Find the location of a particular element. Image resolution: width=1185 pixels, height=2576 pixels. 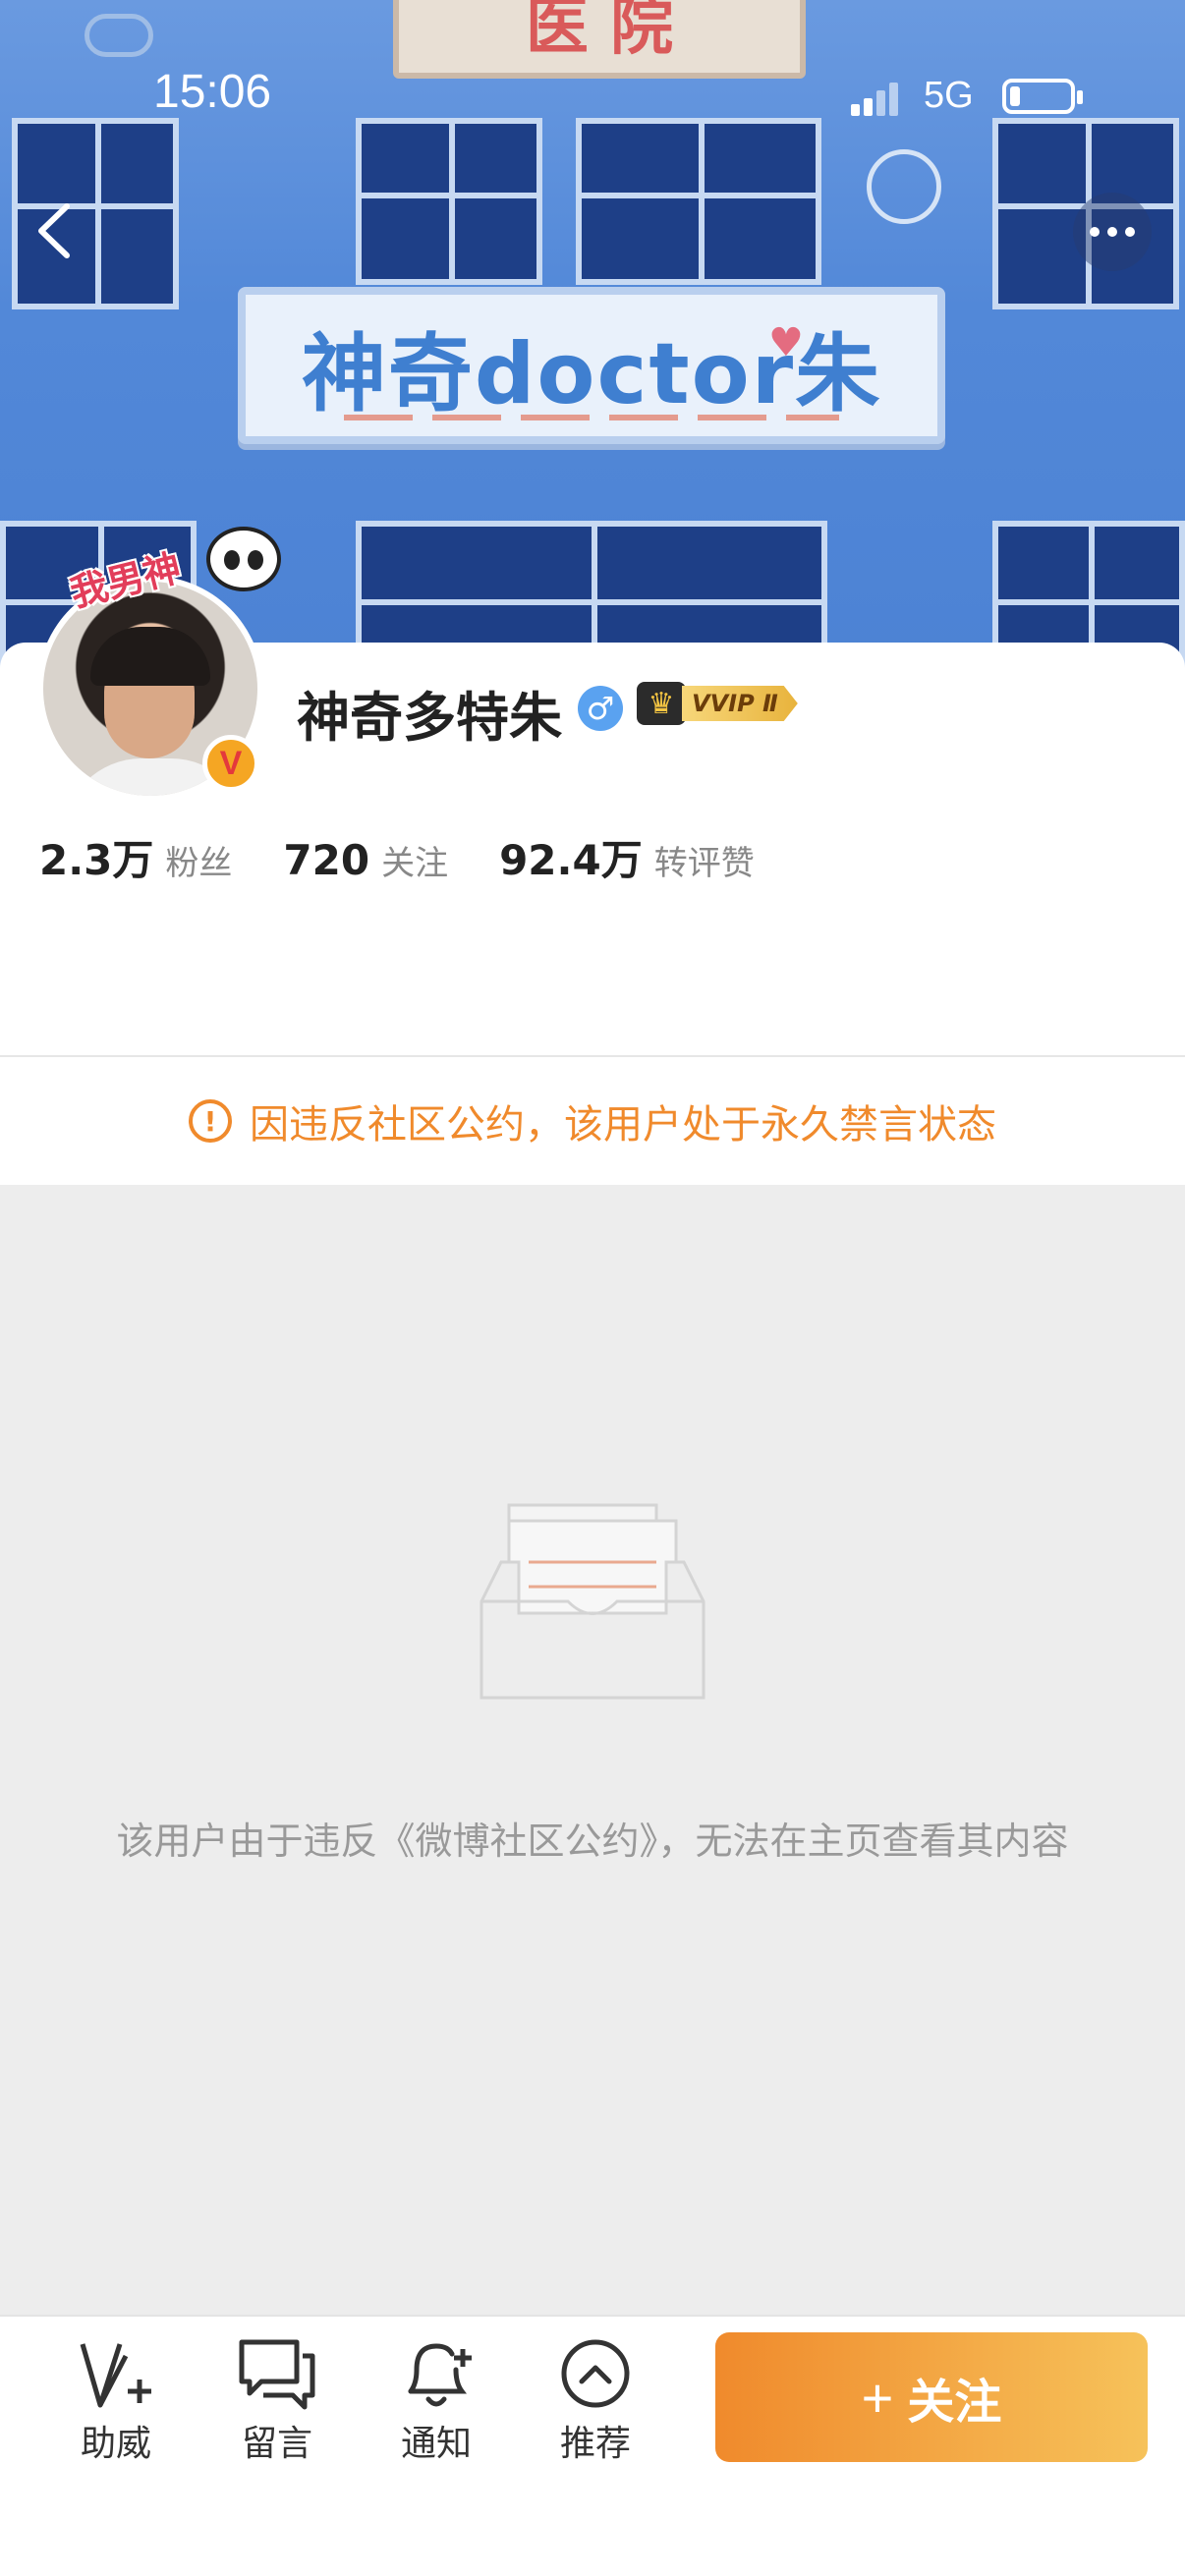

back-button is located at coordinates (57, 230).